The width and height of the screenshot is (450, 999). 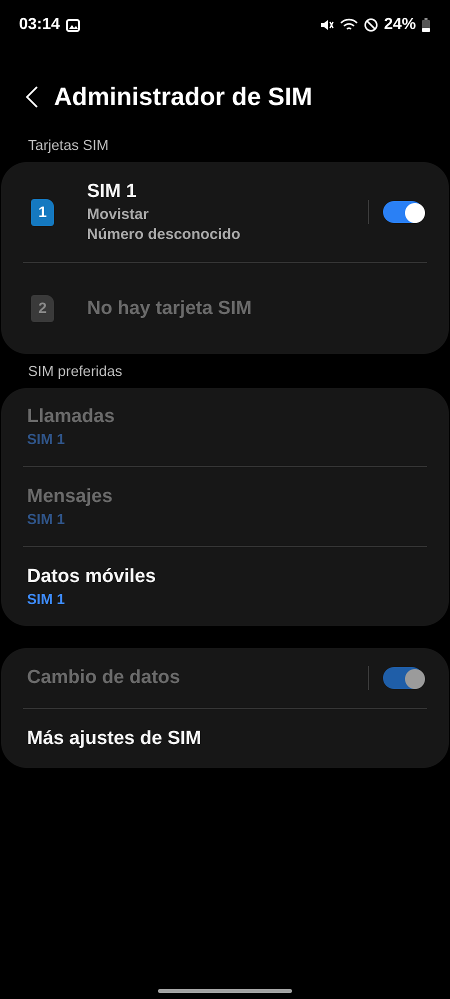 What do you see at coordinates (225, 212) in the screenshot?
I see `sim-row: 1 SIM 1 Movistar Número desconocido` at bounding box center [225, 212].